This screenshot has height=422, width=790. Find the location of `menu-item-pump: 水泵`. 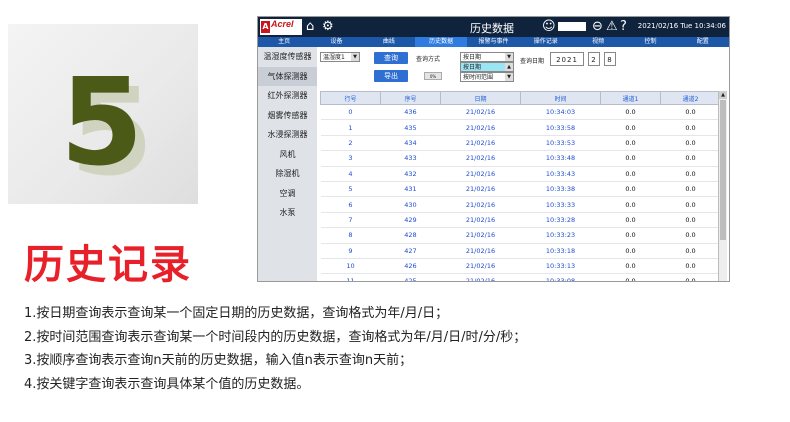

menu-item-pump: 水泵 is located at coordinates (287, 213).